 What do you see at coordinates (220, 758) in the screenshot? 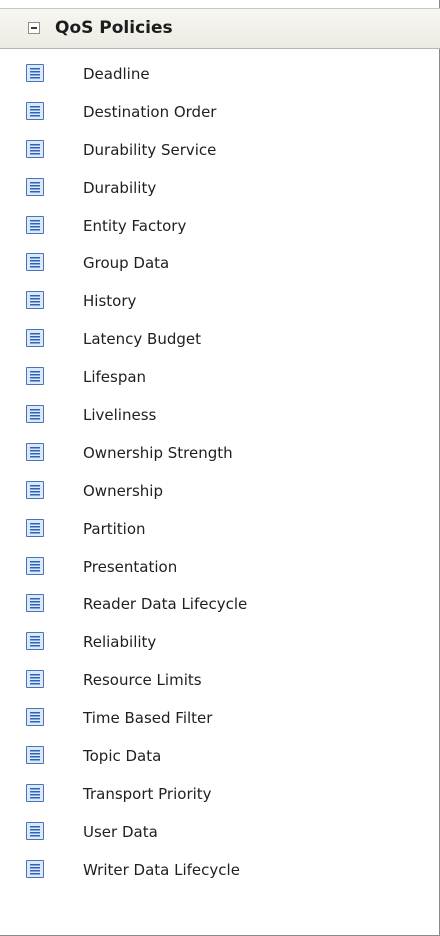
I see `list-item: Topic Data` at bounding box center [220, 758].